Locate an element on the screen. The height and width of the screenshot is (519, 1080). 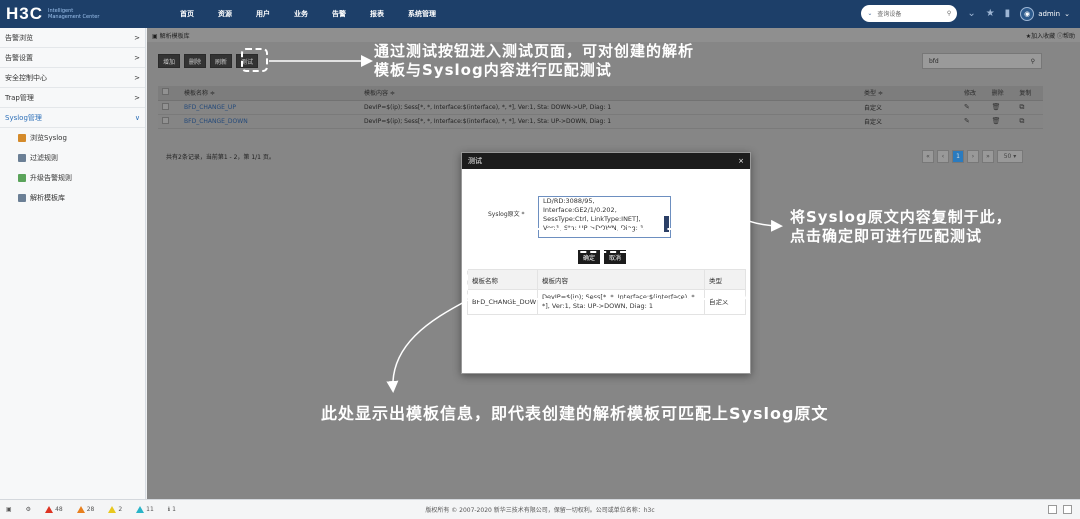
sidebar-item-syslog: Syslog管理 ∨ is located at coordinates (72, 118).